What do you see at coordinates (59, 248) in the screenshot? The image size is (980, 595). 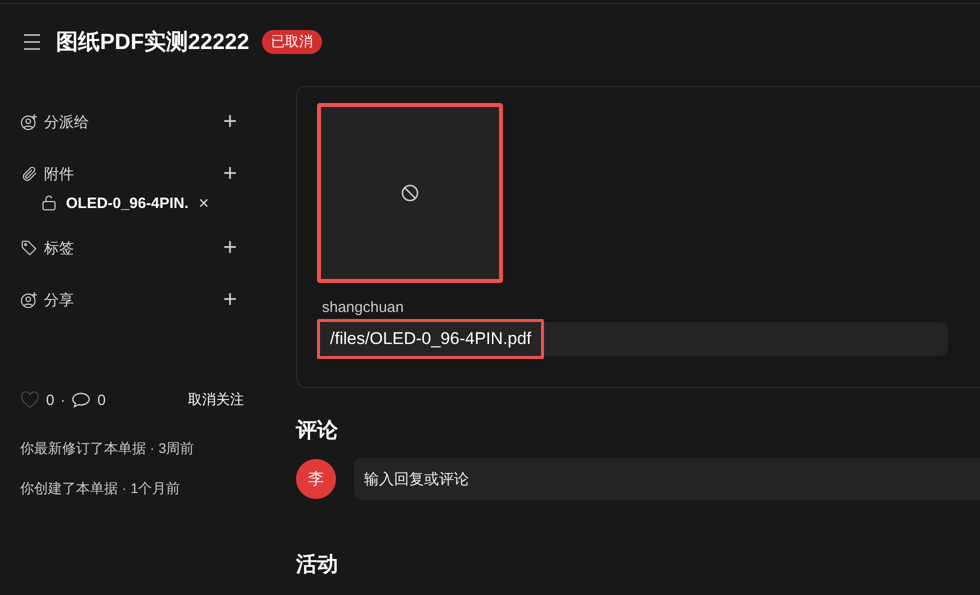 I see `section-label: 标签` at bounding box center [59, 248].